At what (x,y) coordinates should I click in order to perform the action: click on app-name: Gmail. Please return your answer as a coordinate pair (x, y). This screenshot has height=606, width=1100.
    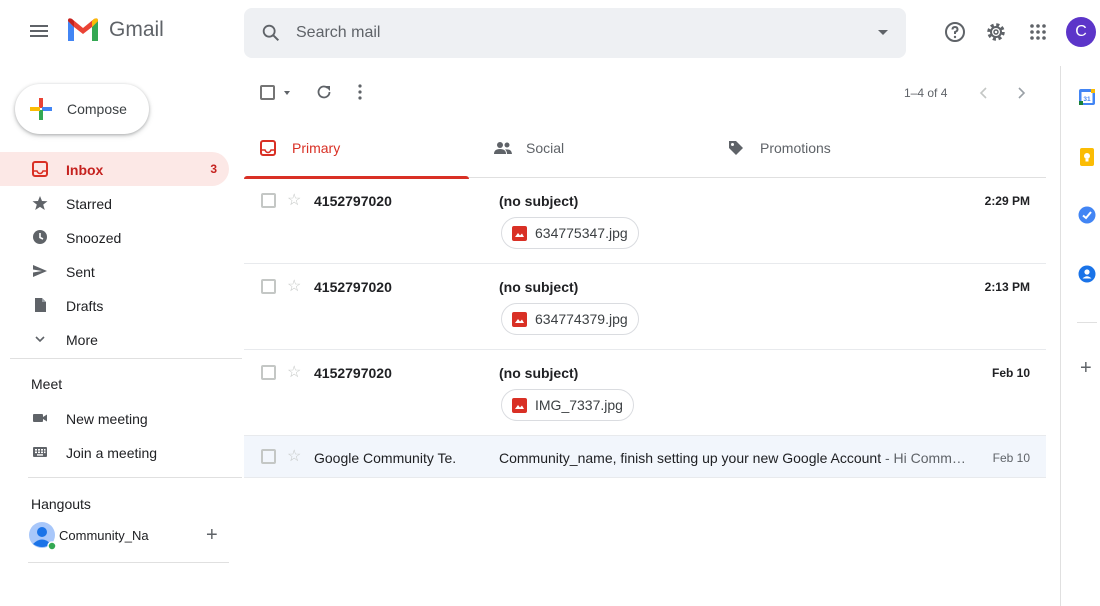
    Looking at the image, I should click on (136, 29).